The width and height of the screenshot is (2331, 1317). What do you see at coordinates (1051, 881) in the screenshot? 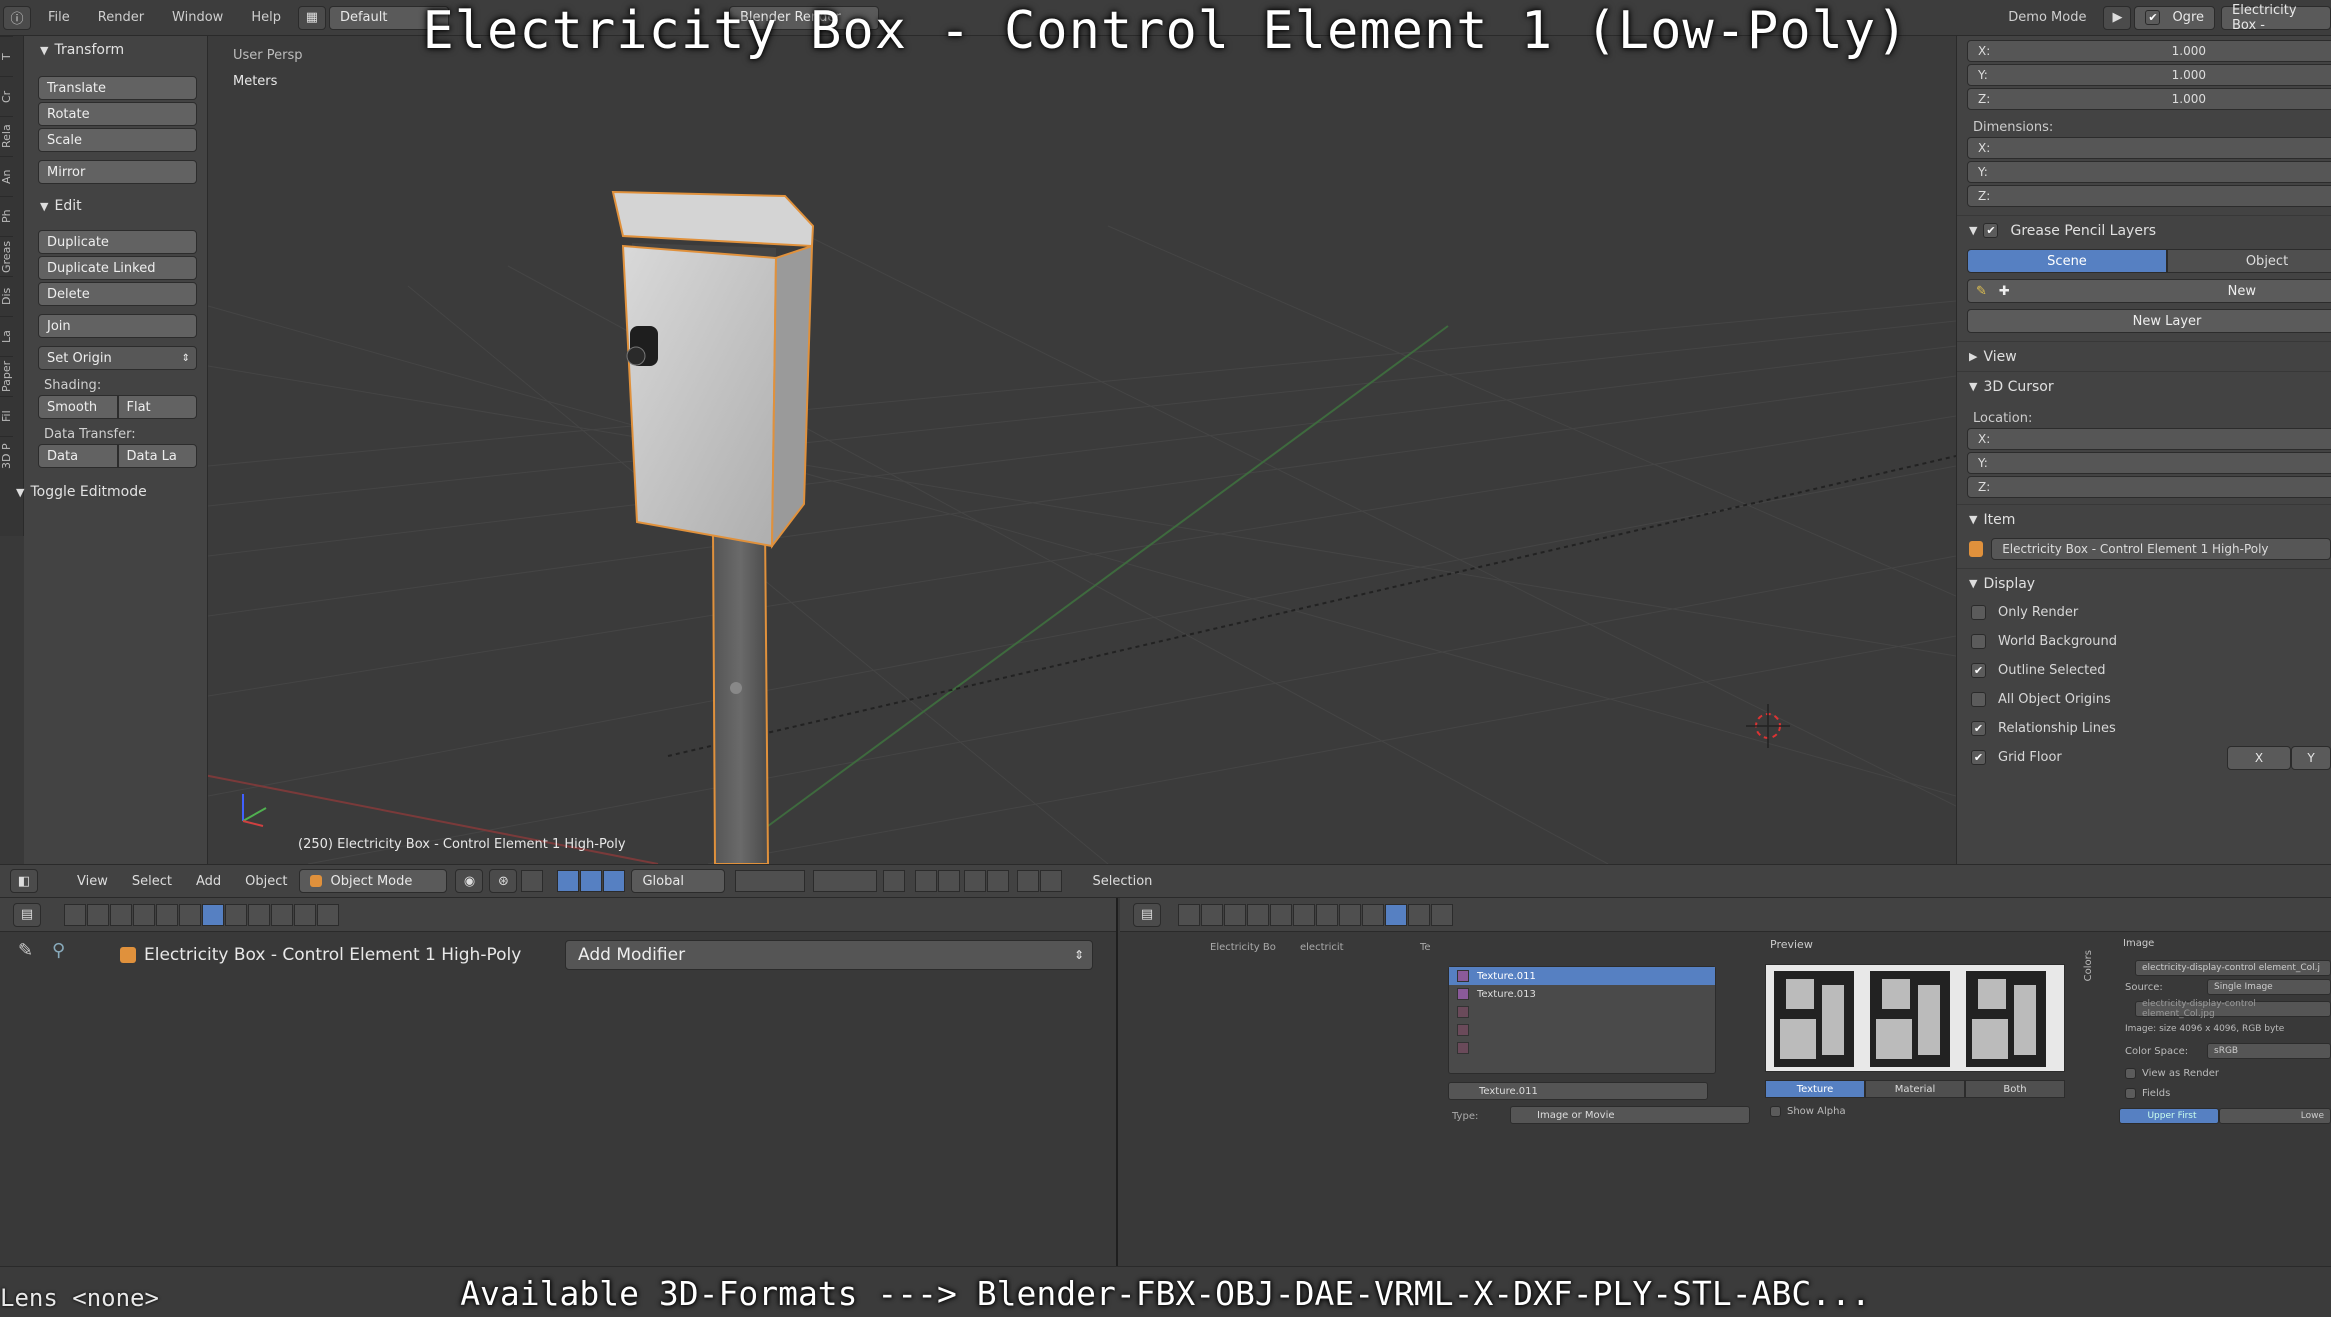
I see `opengl-anim-icon` at bounding box center [1051, 881].